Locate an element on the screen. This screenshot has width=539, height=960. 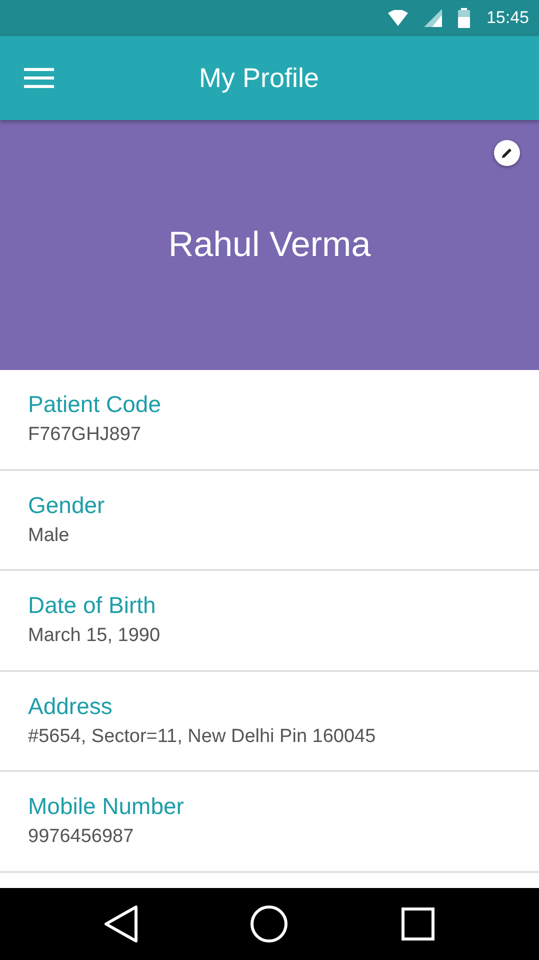
status-time: 15:45 is located at coordinates (507, 18).